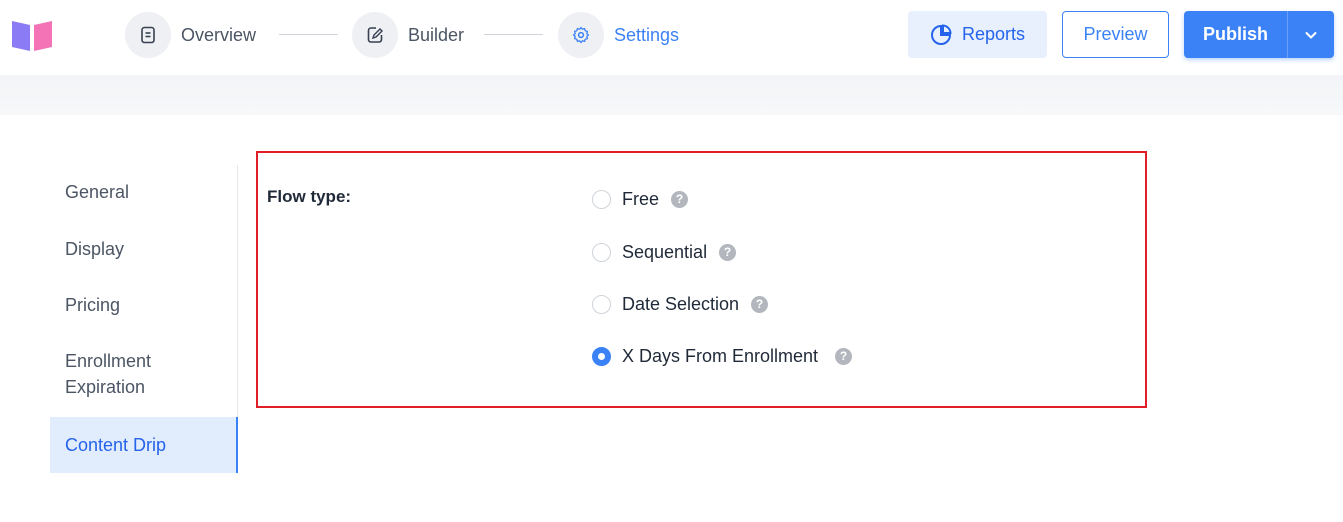 The height and width of the screenshot is (522, 1343). Describe the element at coordinates (375, 35) in the screenshot. I see `edit-icon` at that location.